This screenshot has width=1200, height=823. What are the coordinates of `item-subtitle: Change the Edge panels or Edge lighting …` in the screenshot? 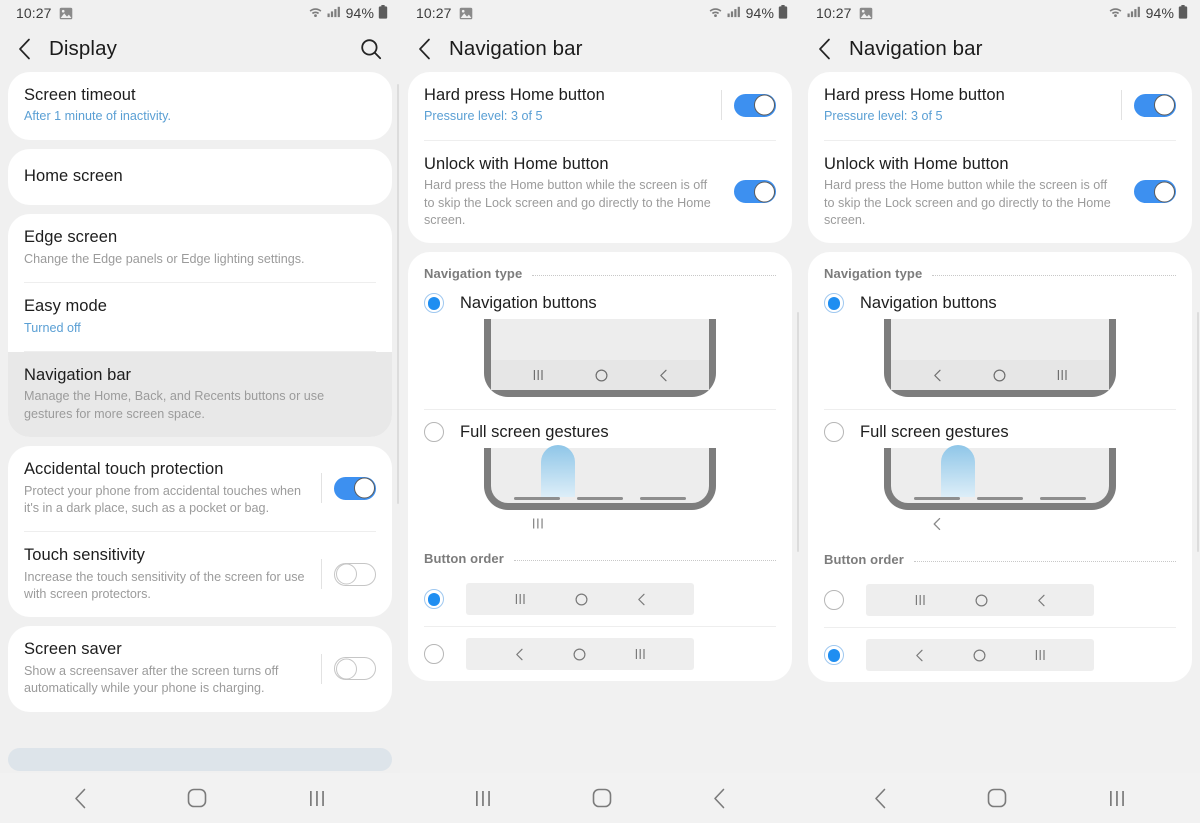 It's located at (164, 258).